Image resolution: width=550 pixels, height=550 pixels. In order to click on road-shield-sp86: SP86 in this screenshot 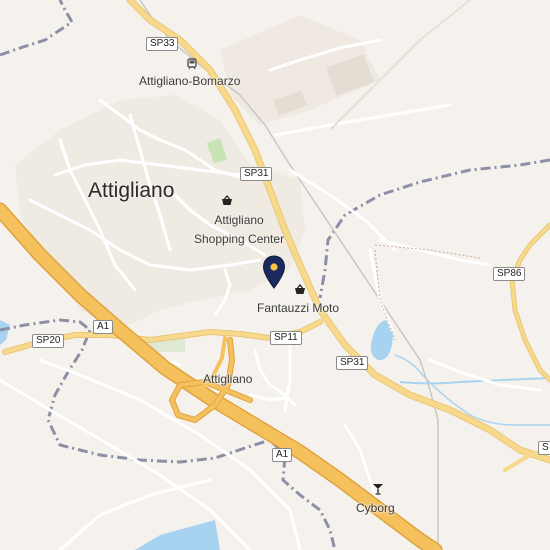, I will do `click(509, 274)`.